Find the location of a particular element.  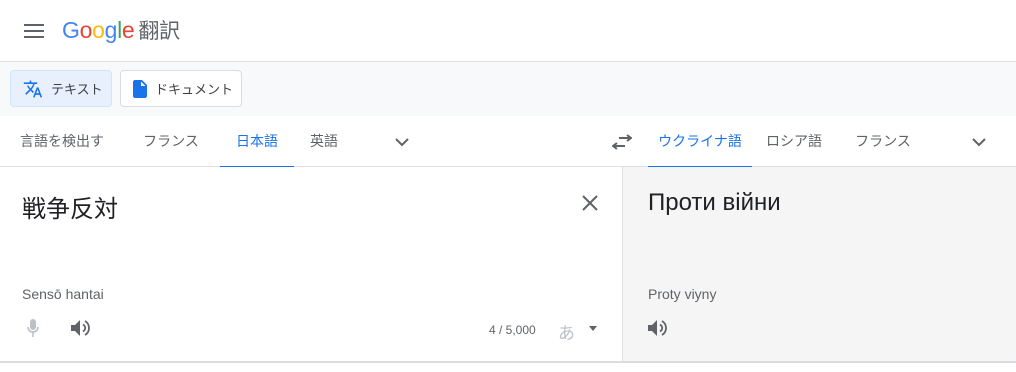

input-tools-dropdown is located at coordinates (593, 328).